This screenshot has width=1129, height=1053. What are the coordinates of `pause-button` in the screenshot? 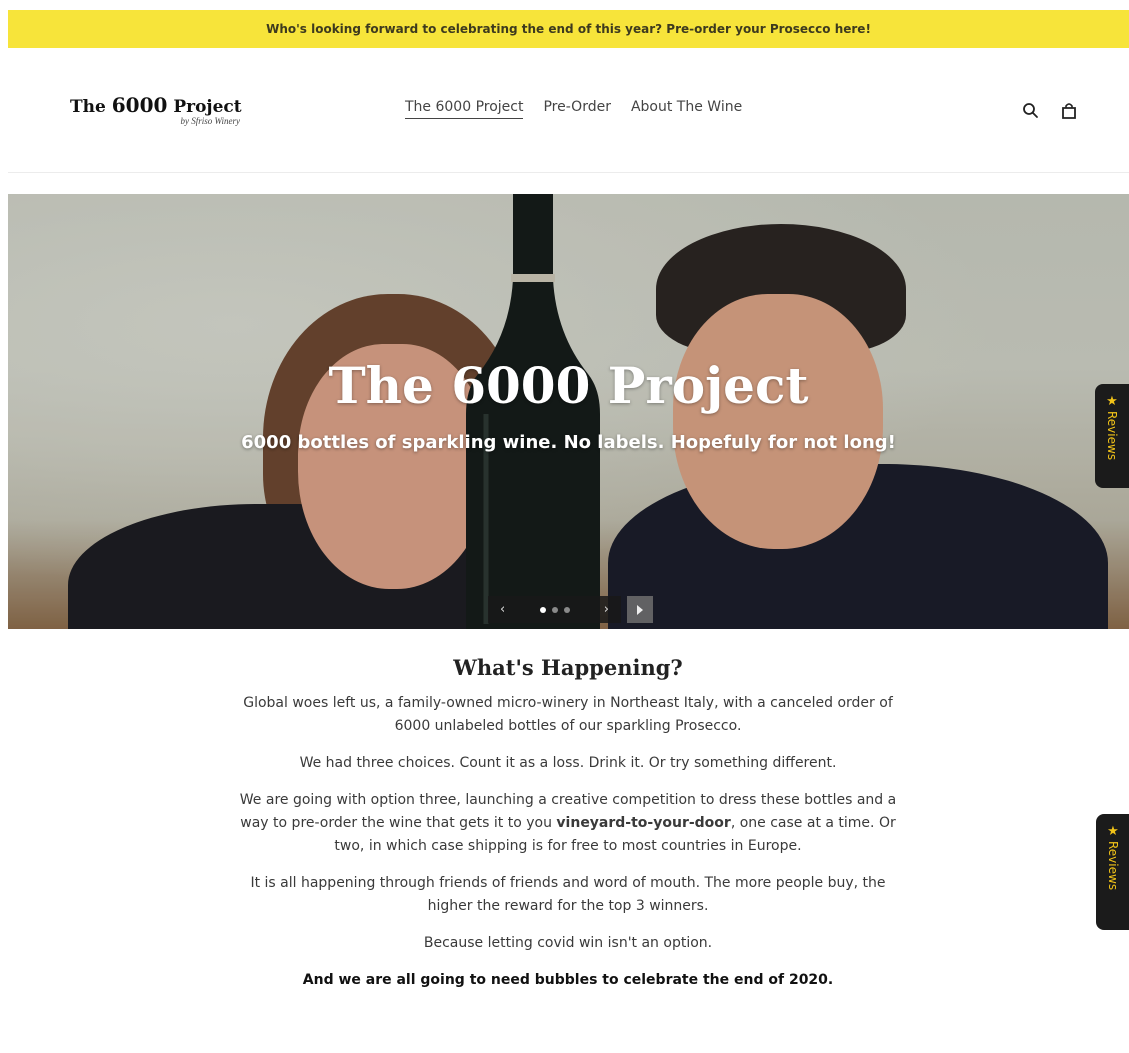 It's located at (640, 609).